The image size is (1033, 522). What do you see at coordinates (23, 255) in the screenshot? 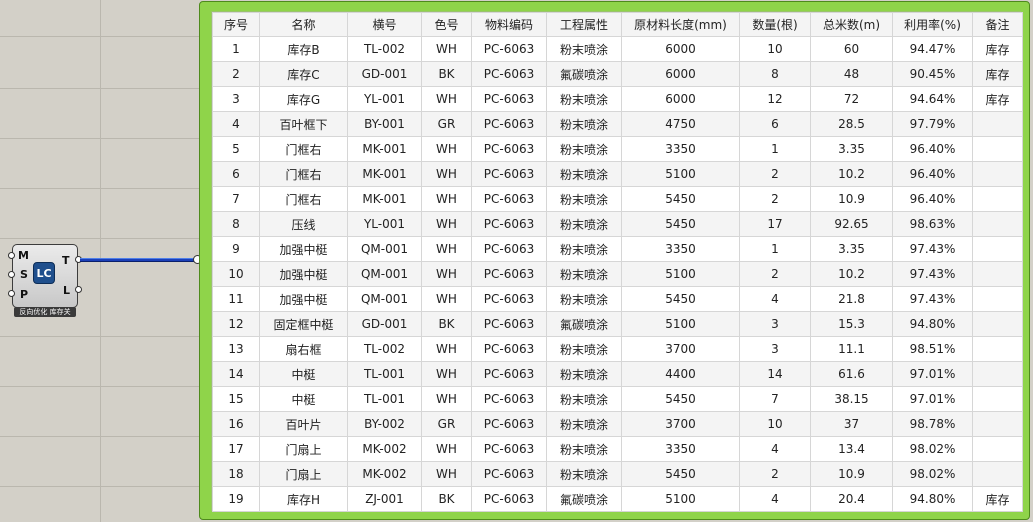
I see `input-port-m: M` at bounding box center [23, 255].